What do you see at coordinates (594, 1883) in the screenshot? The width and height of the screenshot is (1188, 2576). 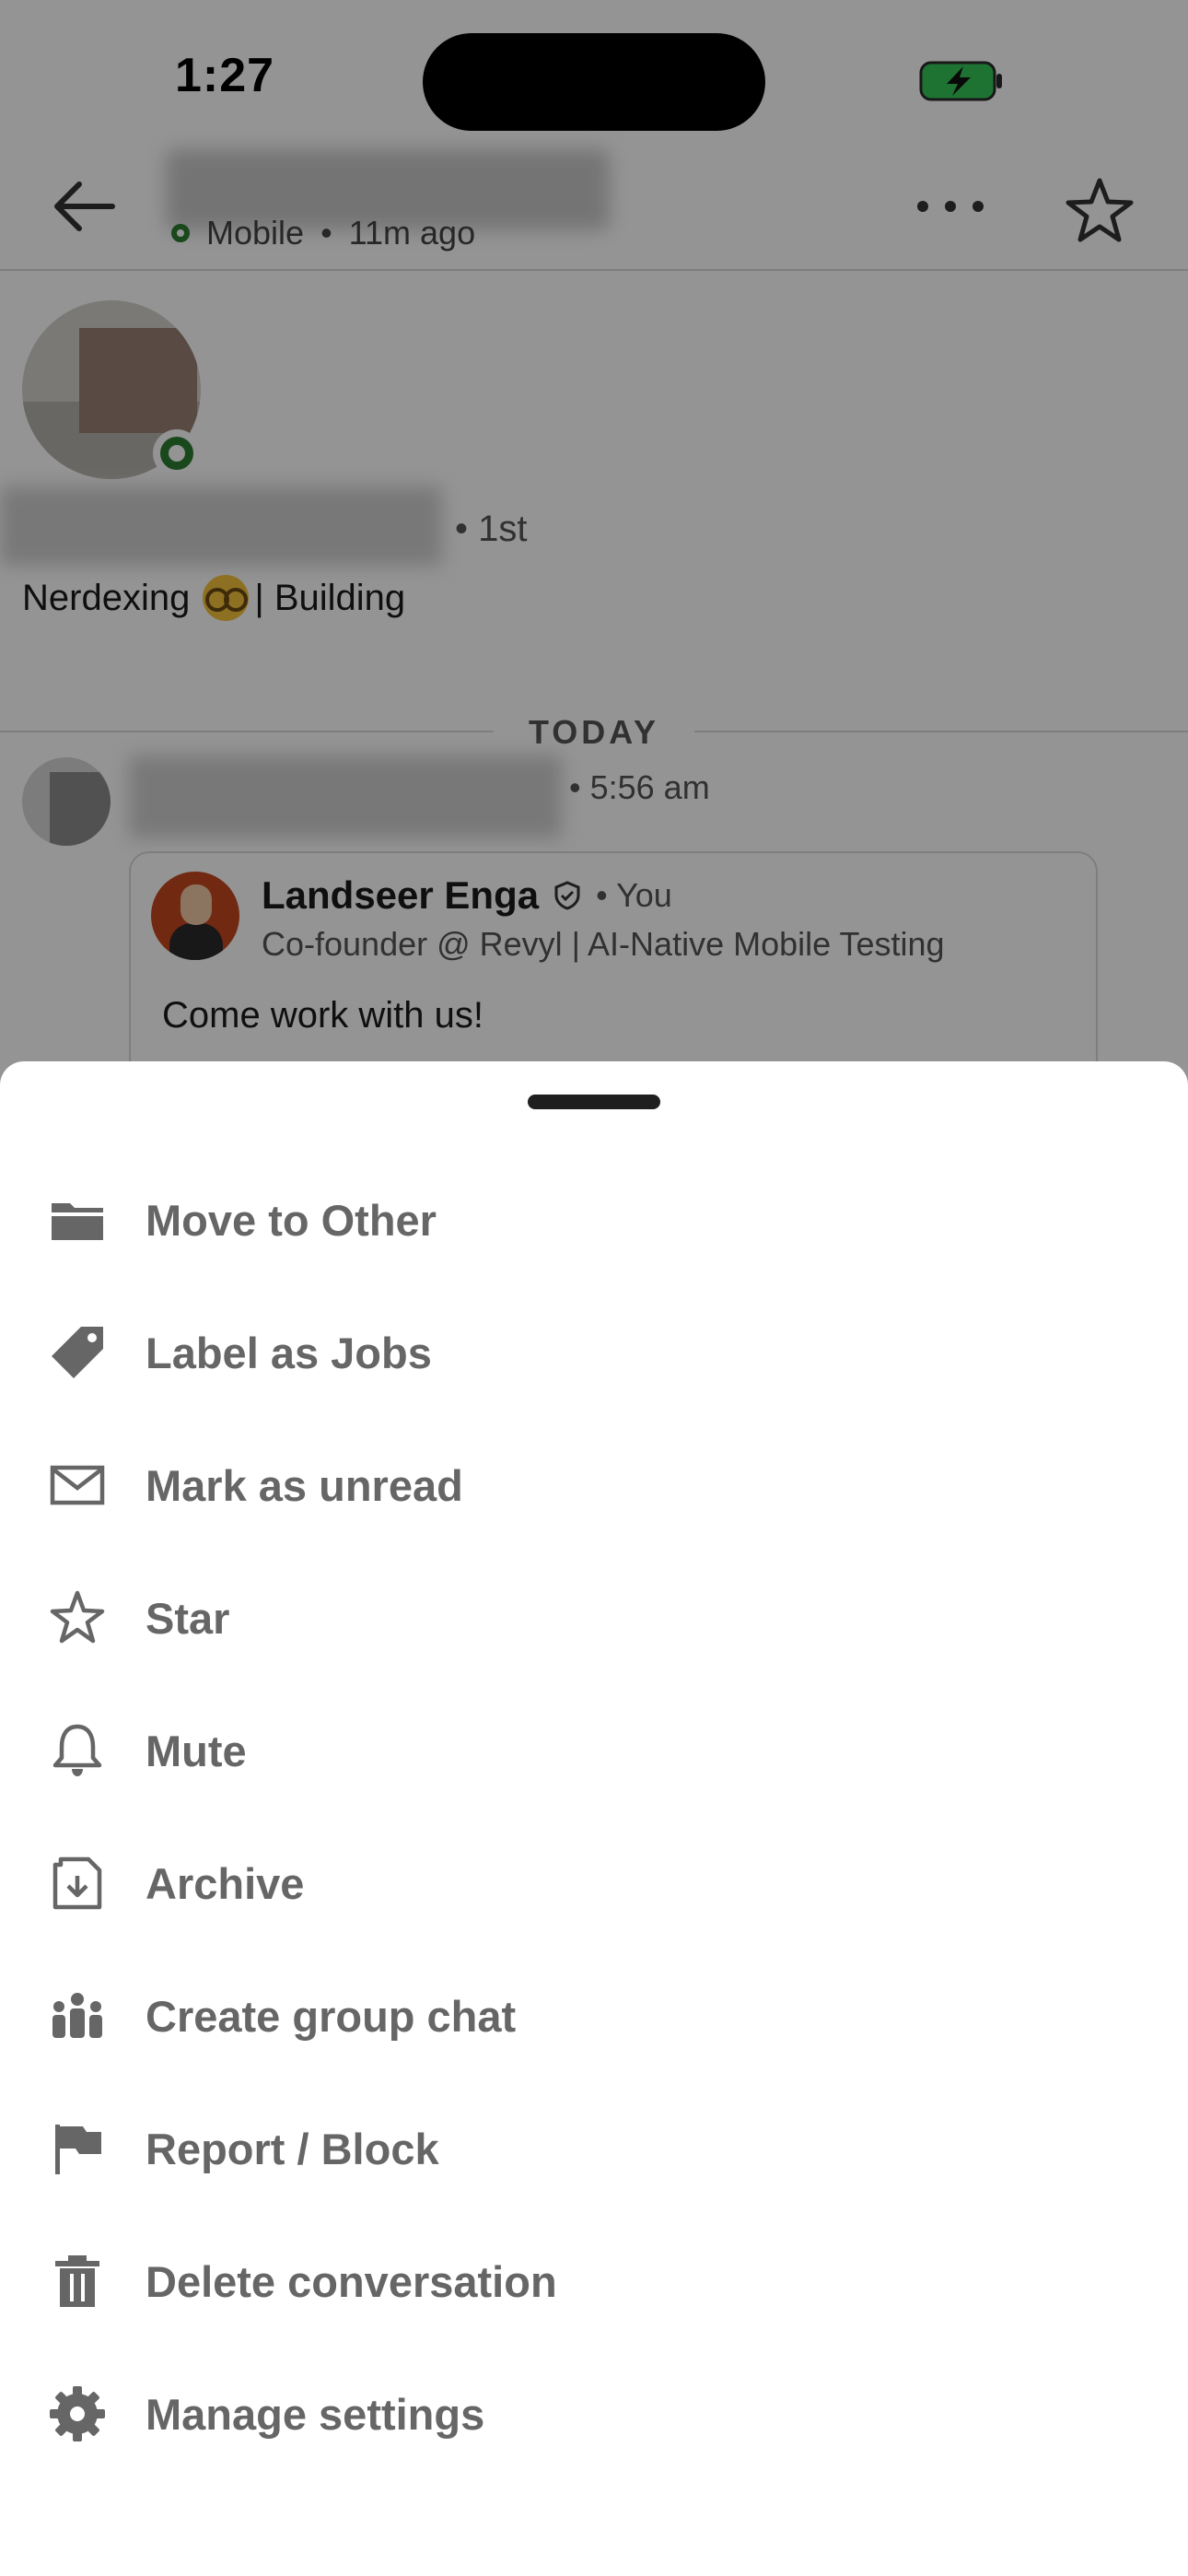 I see `menu-item-archive: Archive` at bounding box center [594, 1883].